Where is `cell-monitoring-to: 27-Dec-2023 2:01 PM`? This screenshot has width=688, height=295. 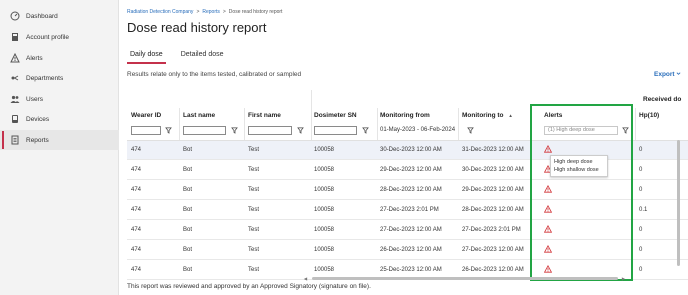 cell-monitoring-to: 27-Dec-2023 2:01 PM is located at coordinates (491, 230).